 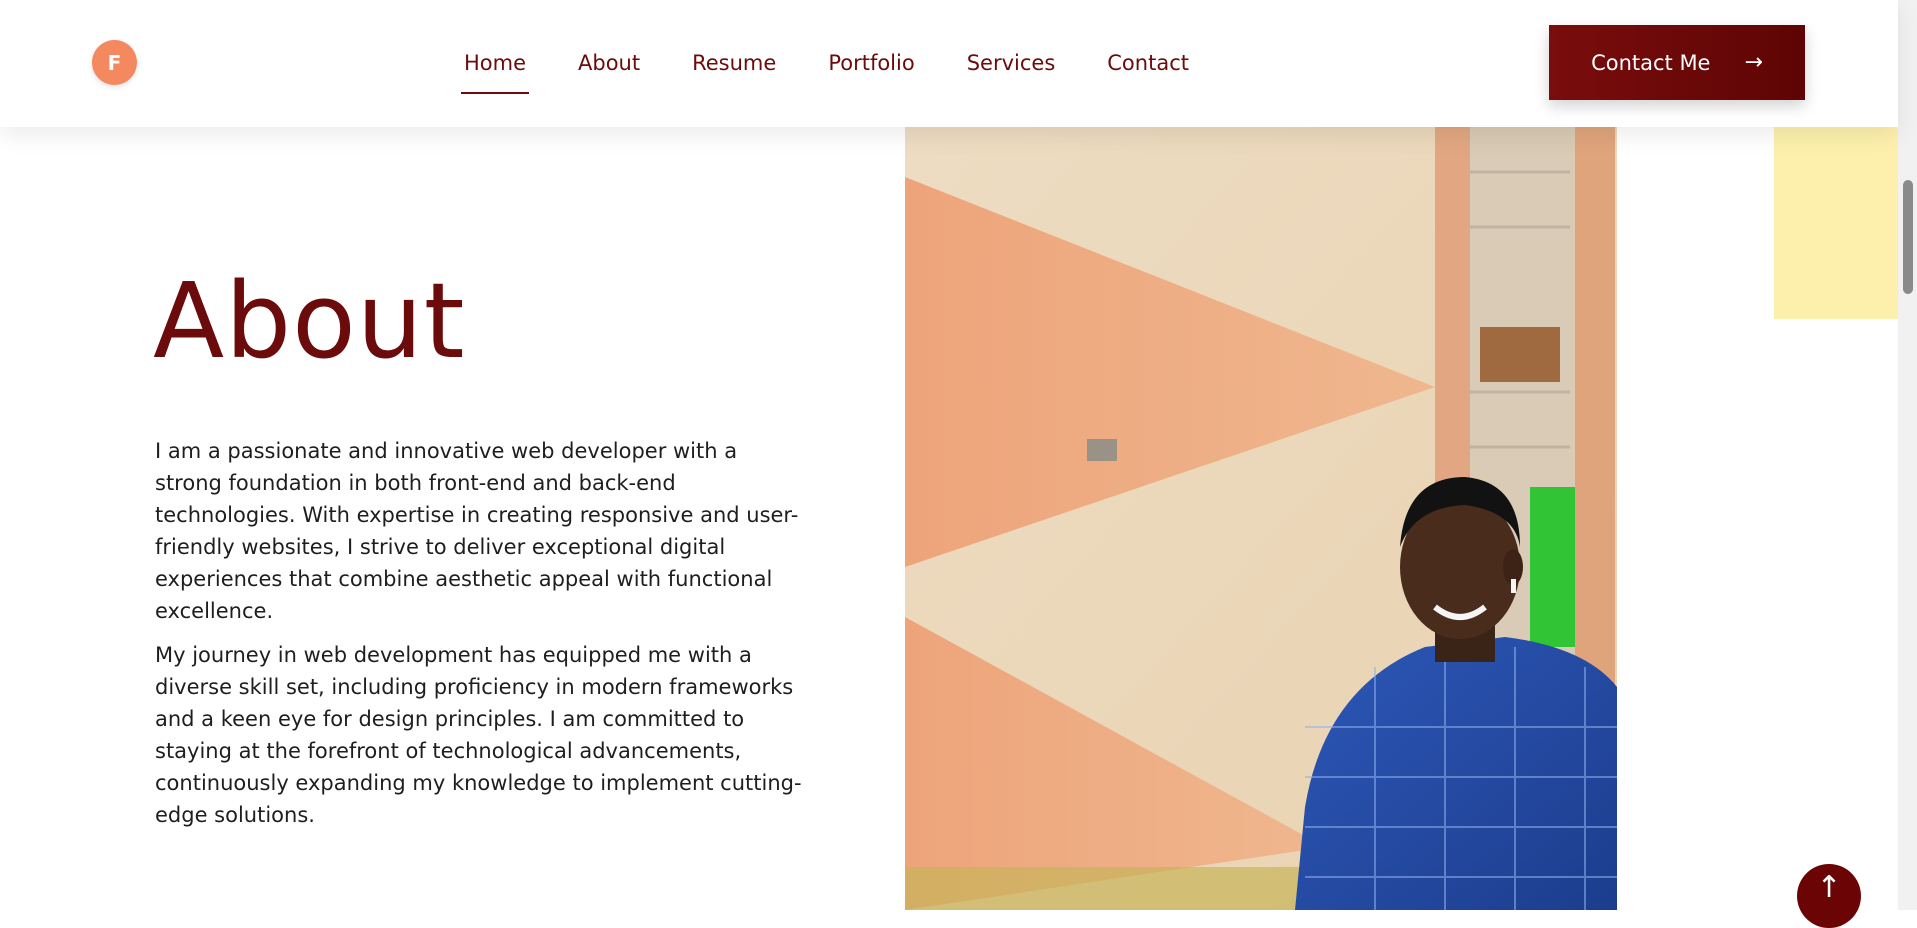 I want to click on scrollbar-thumb, so click(x=1908, y=237).